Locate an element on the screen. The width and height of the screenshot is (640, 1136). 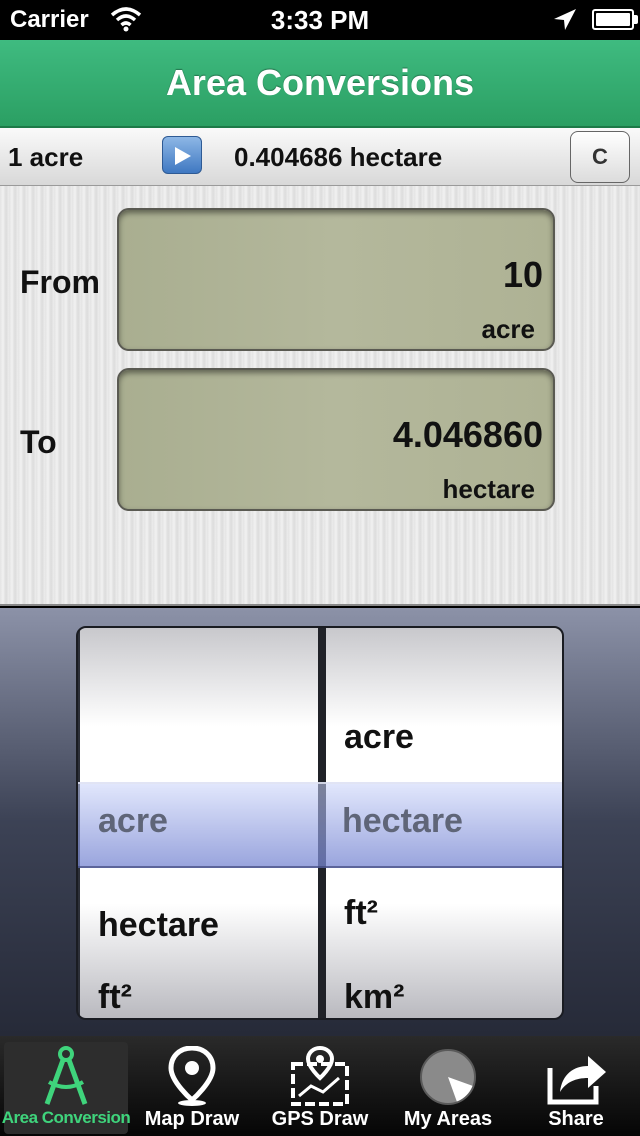
to-unit-selected: hectare is located at coordinates (402, 821).